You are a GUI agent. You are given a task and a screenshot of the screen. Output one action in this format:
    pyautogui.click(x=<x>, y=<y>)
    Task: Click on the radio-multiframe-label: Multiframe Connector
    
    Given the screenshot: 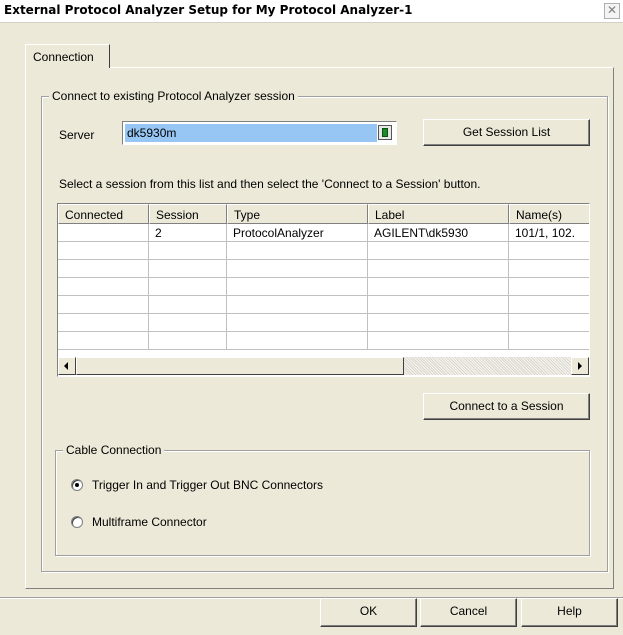 What is the action you would take?
    pyautogui.click(x=149, y=522)
    